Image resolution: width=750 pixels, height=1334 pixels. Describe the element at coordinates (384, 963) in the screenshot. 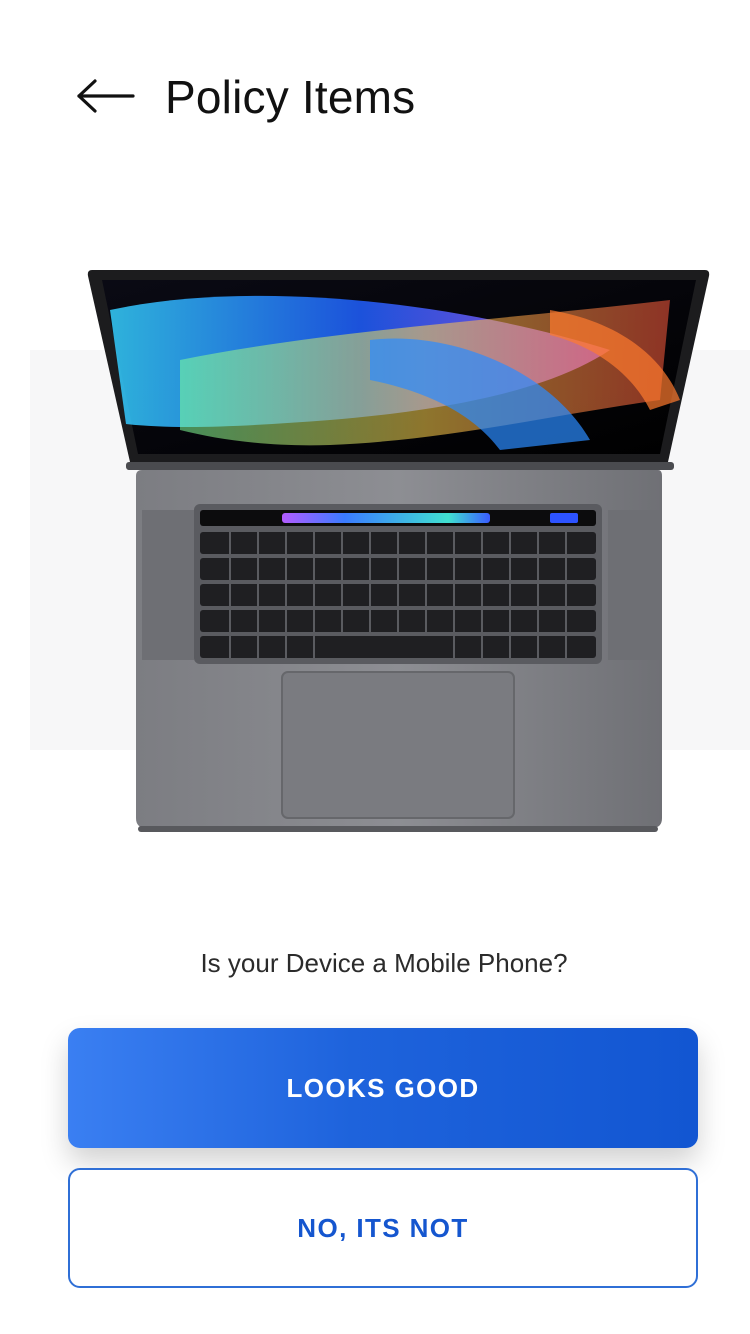

I see `device-question: Is your Device a Mobile Phone?` at that location.